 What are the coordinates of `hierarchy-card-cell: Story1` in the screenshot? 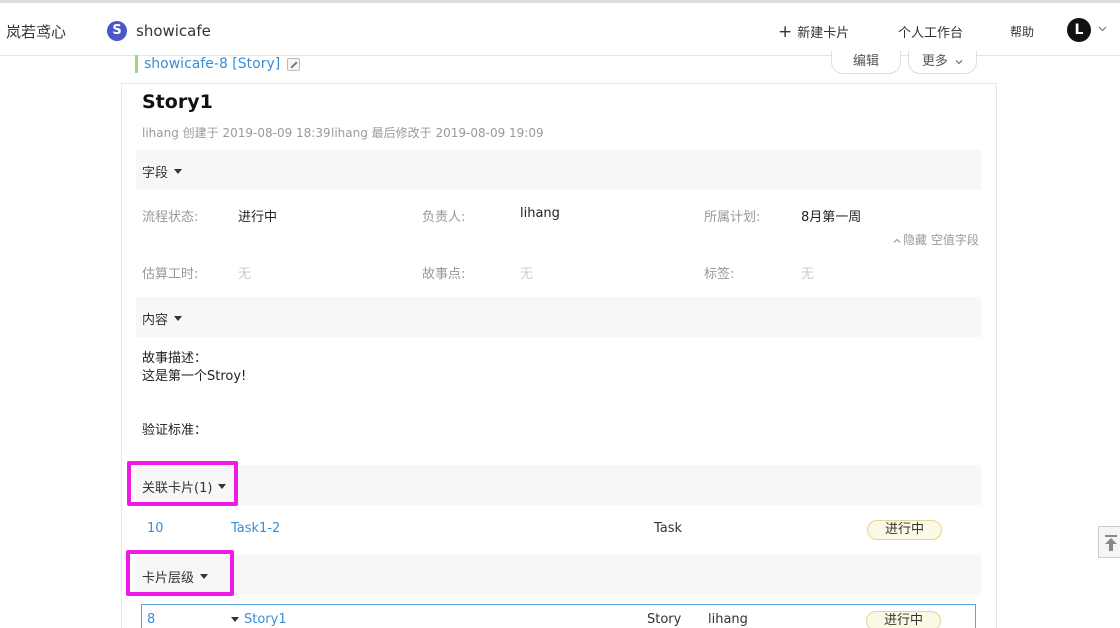 It's located at (259, 619).